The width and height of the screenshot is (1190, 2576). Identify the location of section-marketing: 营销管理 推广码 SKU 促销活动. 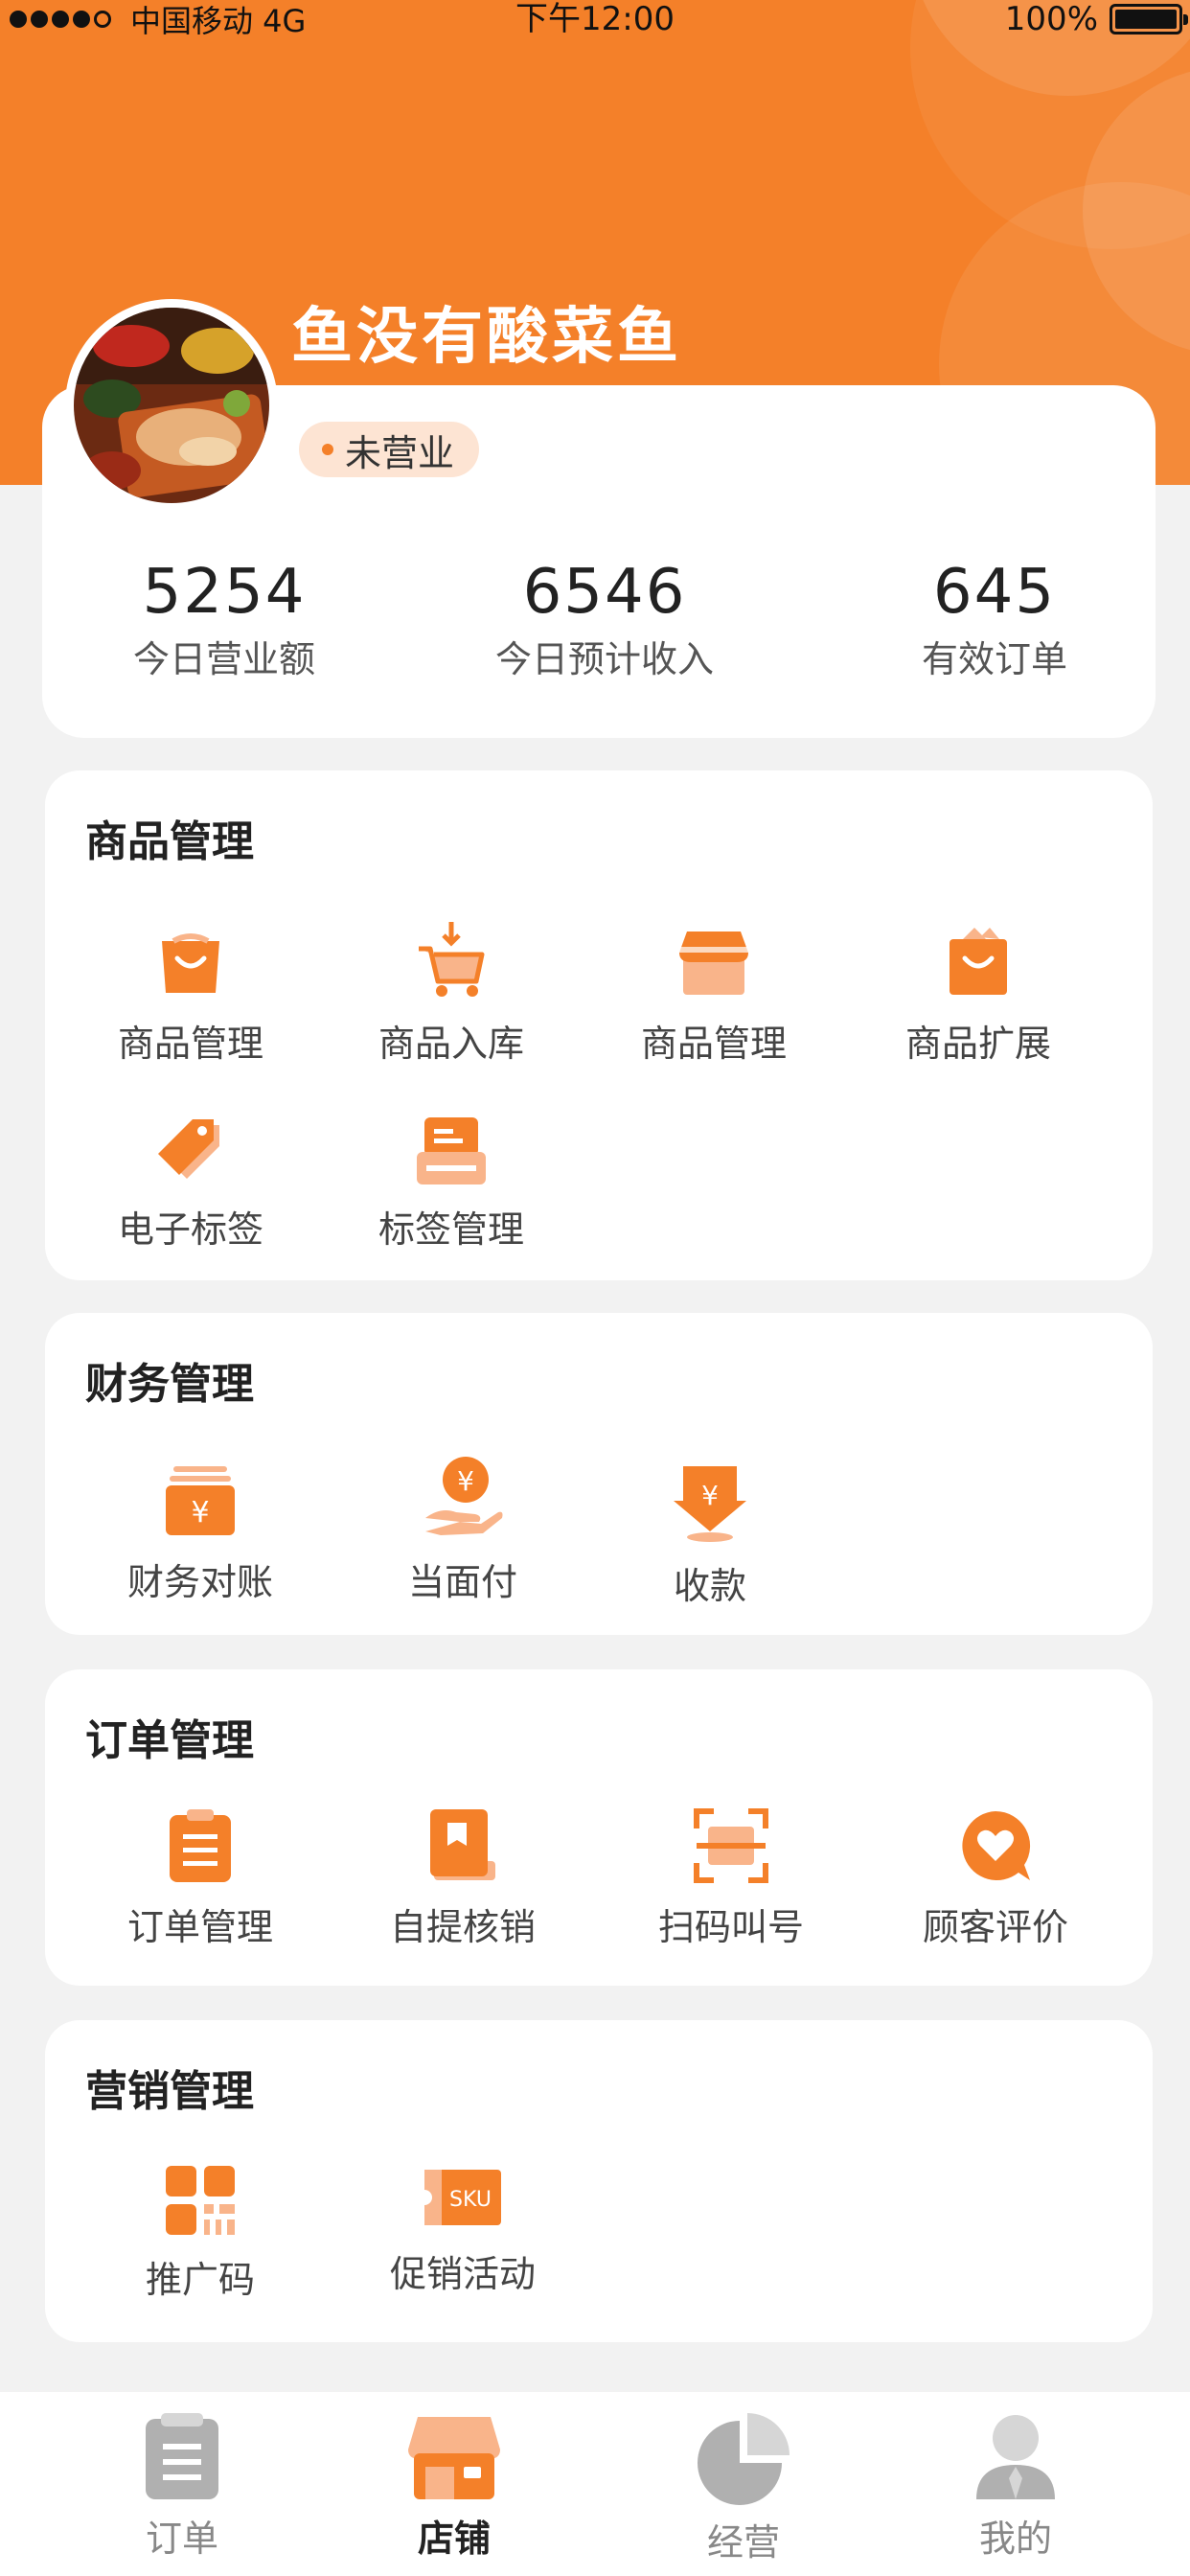
(599, 2181).